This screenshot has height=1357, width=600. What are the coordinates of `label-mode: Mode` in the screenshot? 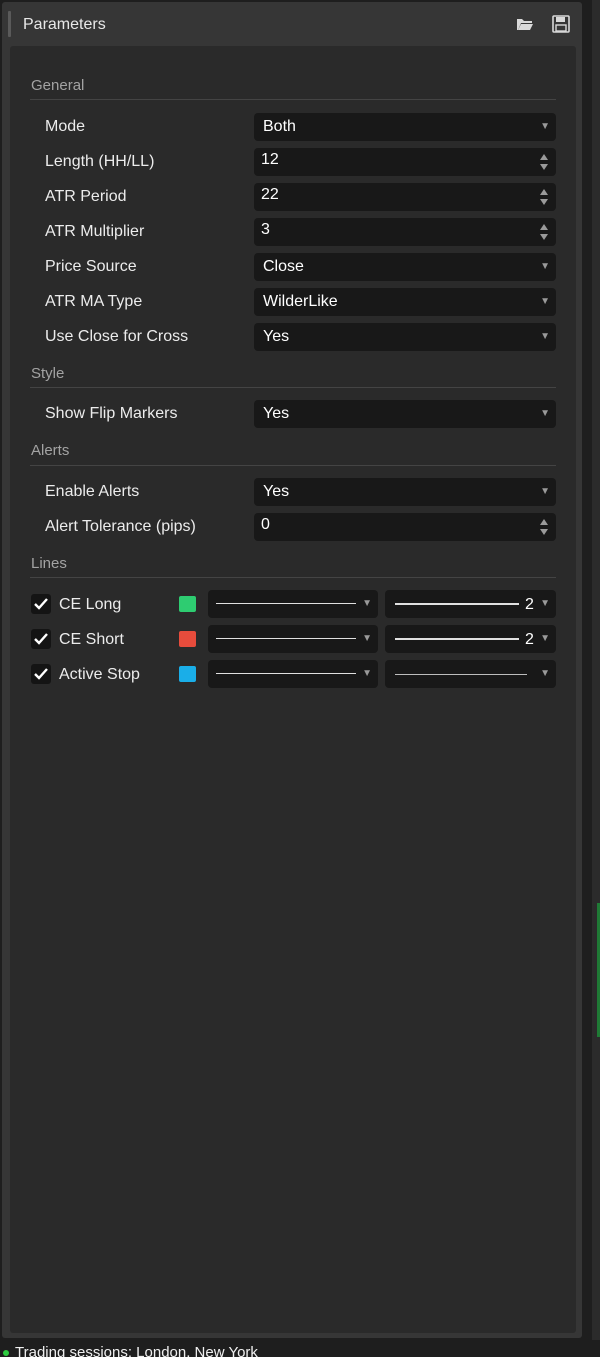 It's located at (65, 126).